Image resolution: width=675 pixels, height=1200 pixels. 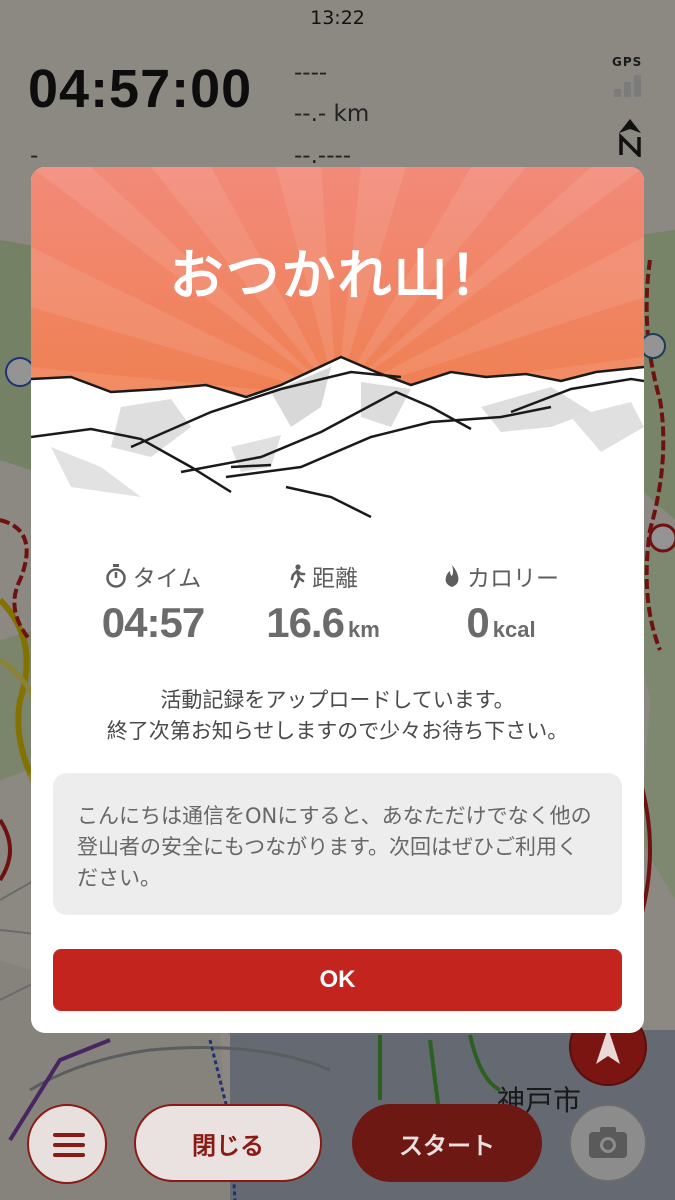 What do you see at coordinates (337, 731) in the screenshot?
I see `upload-message-line-2: 終了次第お知らせしますので少々お待ち下さい。` at bounding box center [337, 731].